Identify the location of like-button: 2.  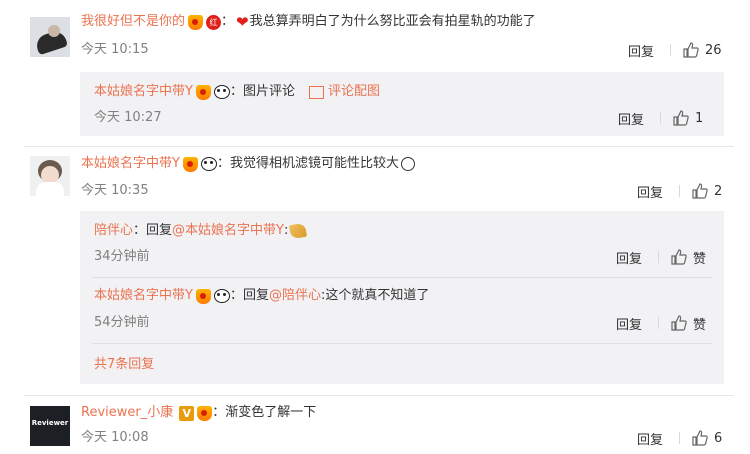
(707, 191).